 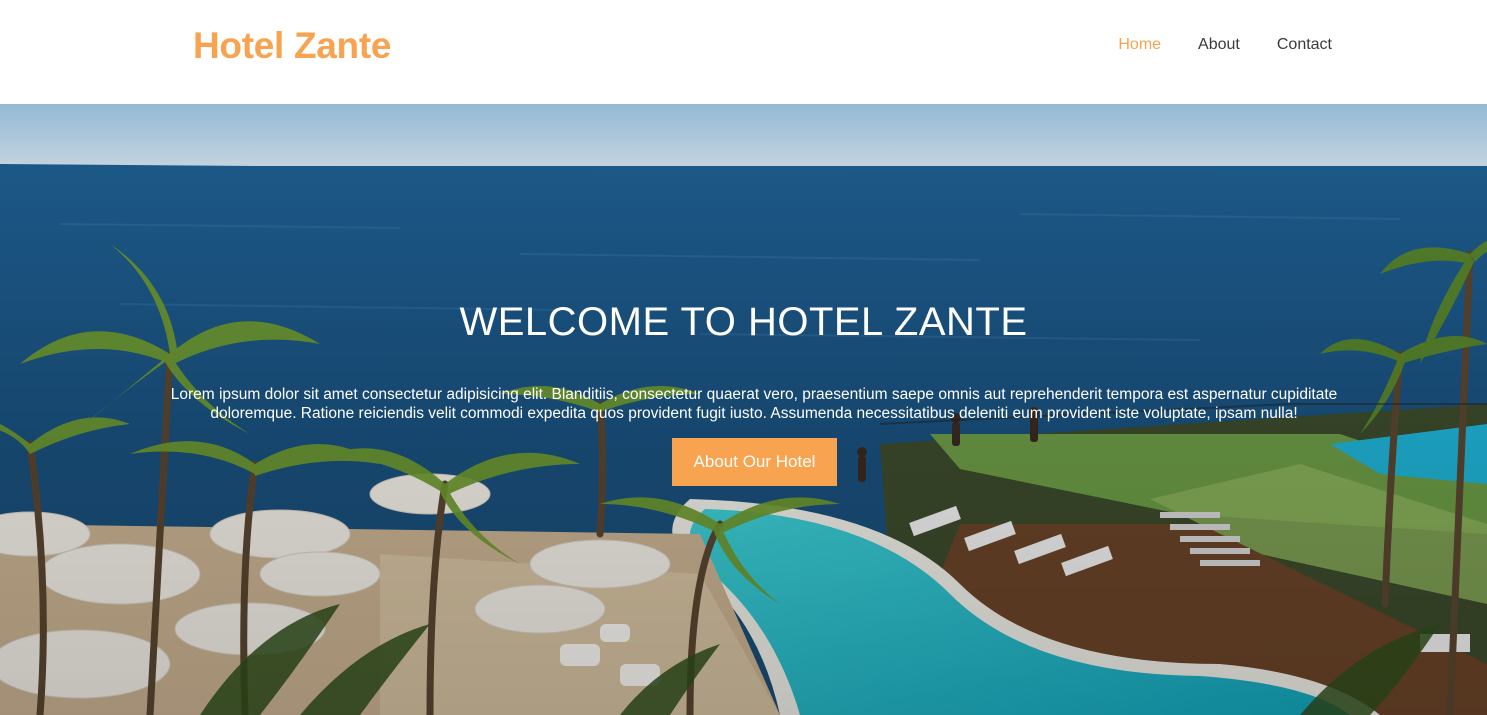 What do you see at coordinates (1304, 45) in the screenshot?
I see `nav-contact: Contact` at bounding box center [1304, 45].